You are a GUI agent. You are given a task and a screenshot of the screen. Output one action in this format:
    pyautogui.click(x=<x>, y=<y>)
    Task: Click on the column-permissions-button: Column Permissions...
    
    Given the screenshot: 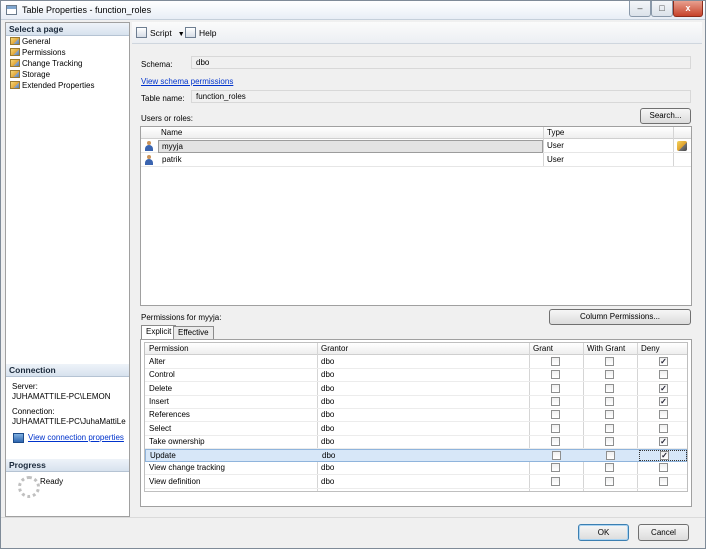 What is the action you would take?
    pyautogui.click(x=620, y=317)
    